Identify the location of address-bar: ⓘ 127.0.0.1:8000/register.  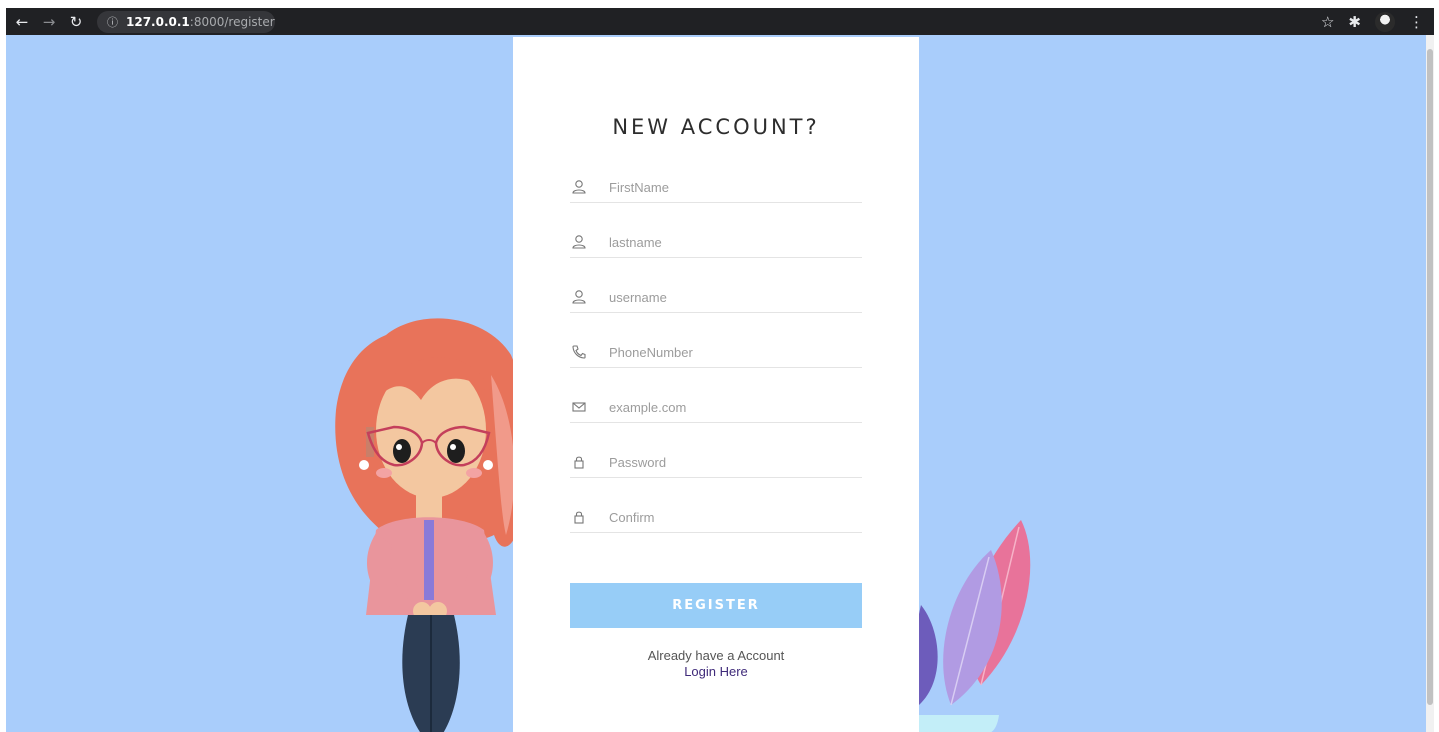
(186, 21).